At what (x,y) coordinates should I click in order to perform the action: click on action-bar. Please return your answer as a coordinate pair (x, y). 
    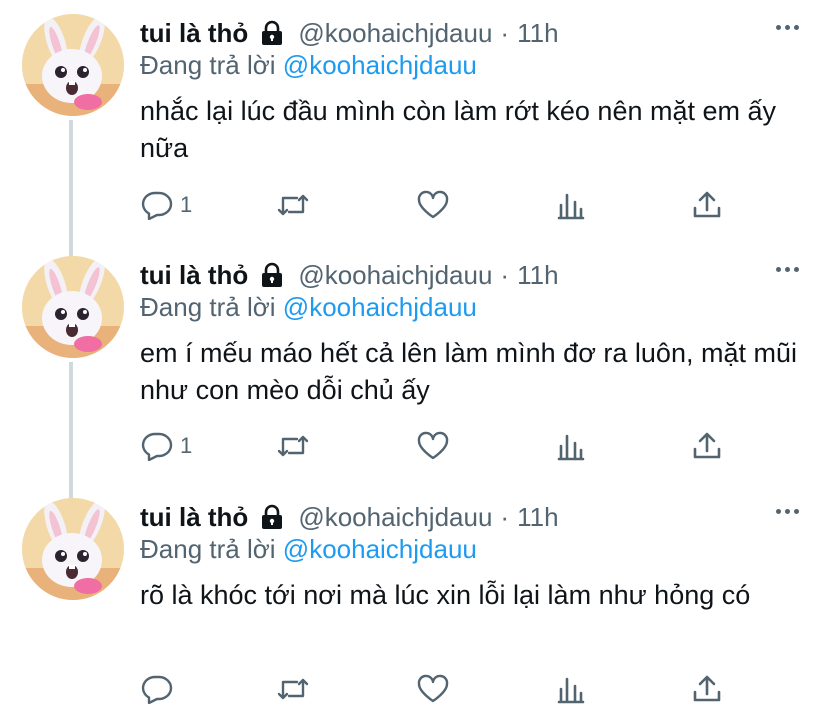
    Looking at the image, I should click on (440, 689).